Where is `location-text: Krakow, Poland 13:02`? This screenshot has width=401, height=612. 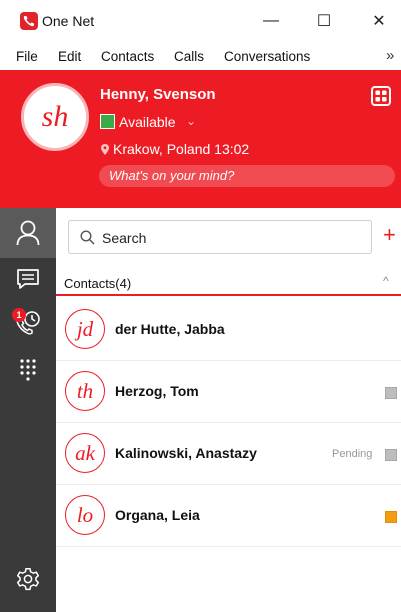 location-text: Krakow, Poland 13:02 is located at coordinates (181, 149).